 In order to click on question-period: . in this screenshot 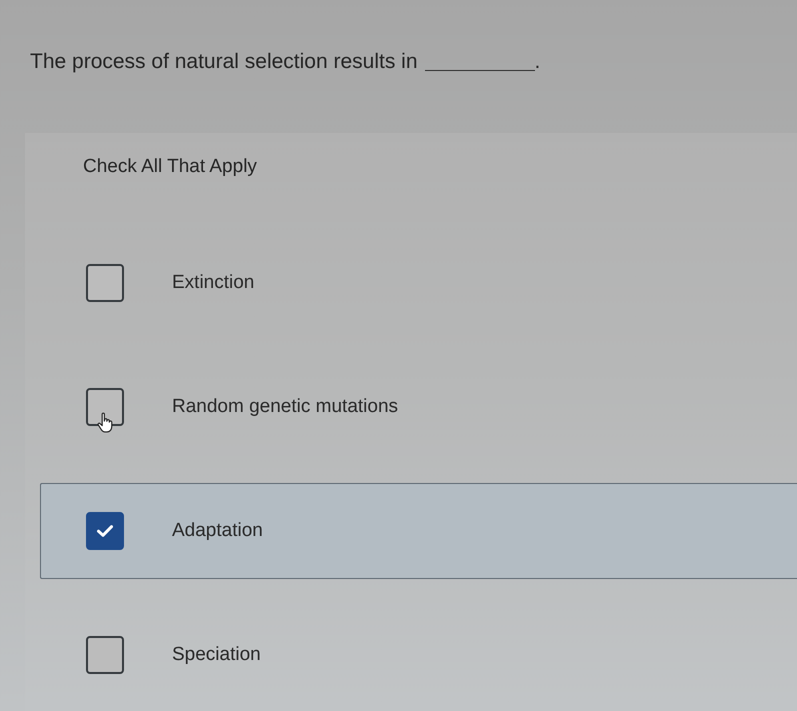, I will do `click(537, 62)`.